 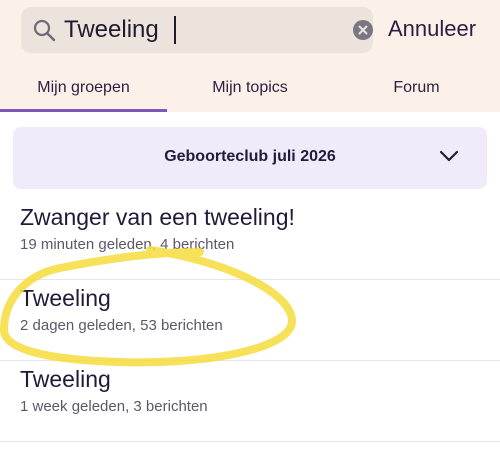 What do you see at coordinates (83, 88) in the screenshot?
I see `tab-mijn-groepen: Mijn groepen` at bounding box center [83, 88].